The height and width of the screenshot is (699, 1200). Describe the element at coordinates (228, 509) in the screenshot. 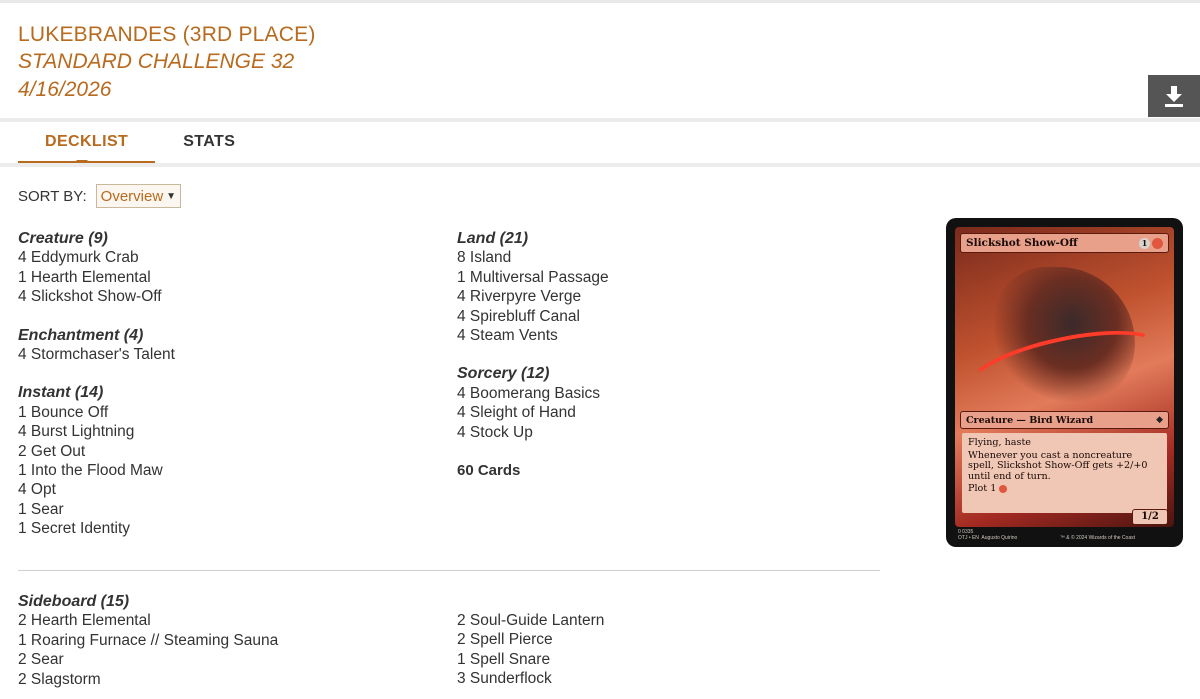

I see `card-line: 1 Sear` at that location.